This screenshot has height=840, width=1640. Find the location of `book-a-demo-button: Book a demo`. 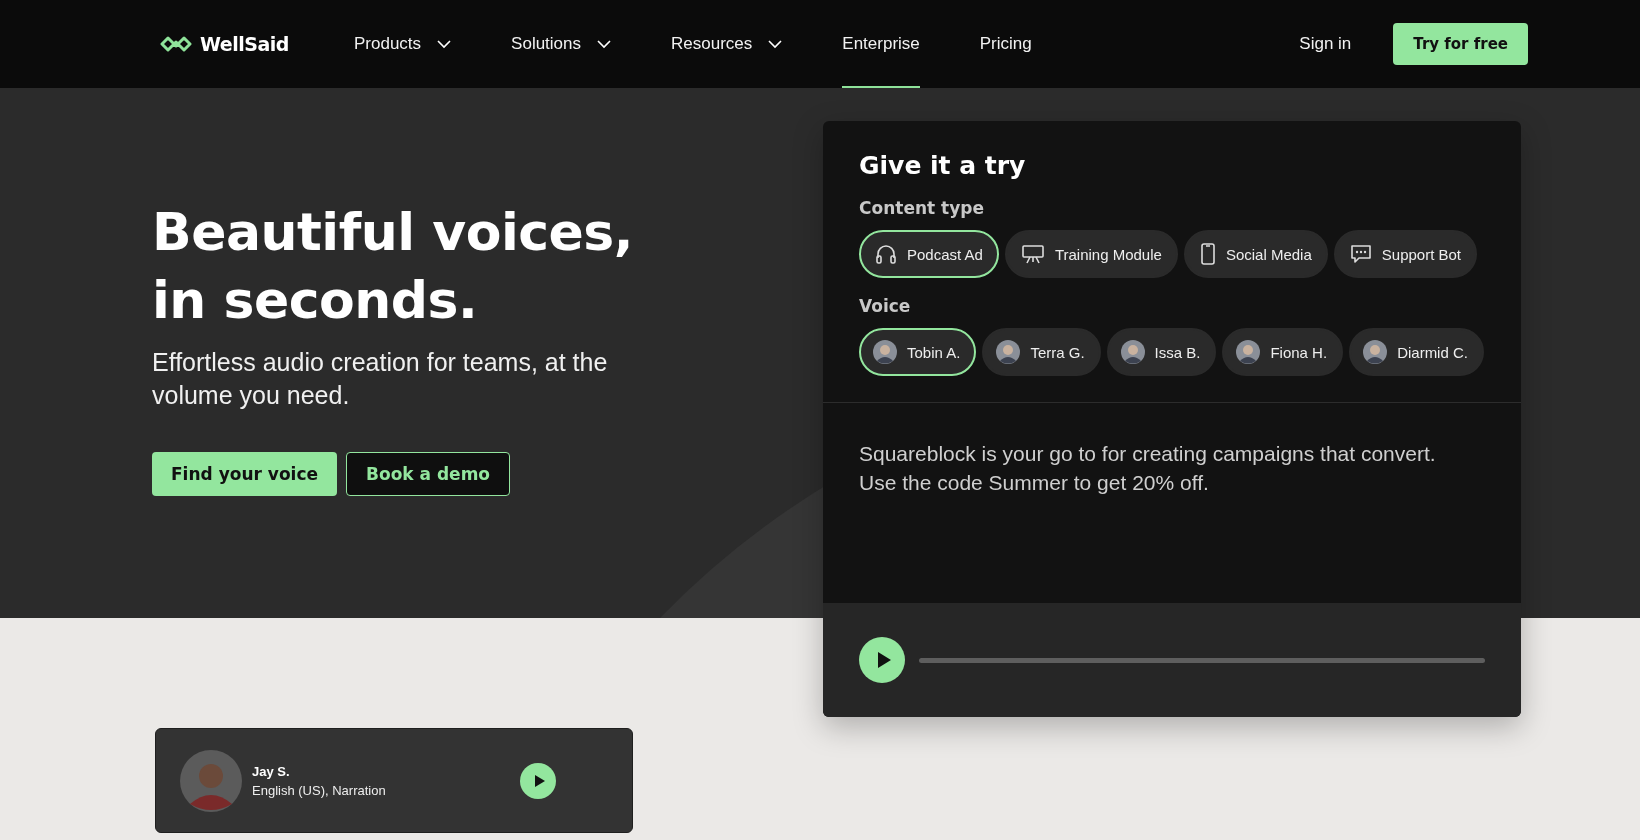

book-a-demo-button: Book a demo is located at coordinates (428, 474).